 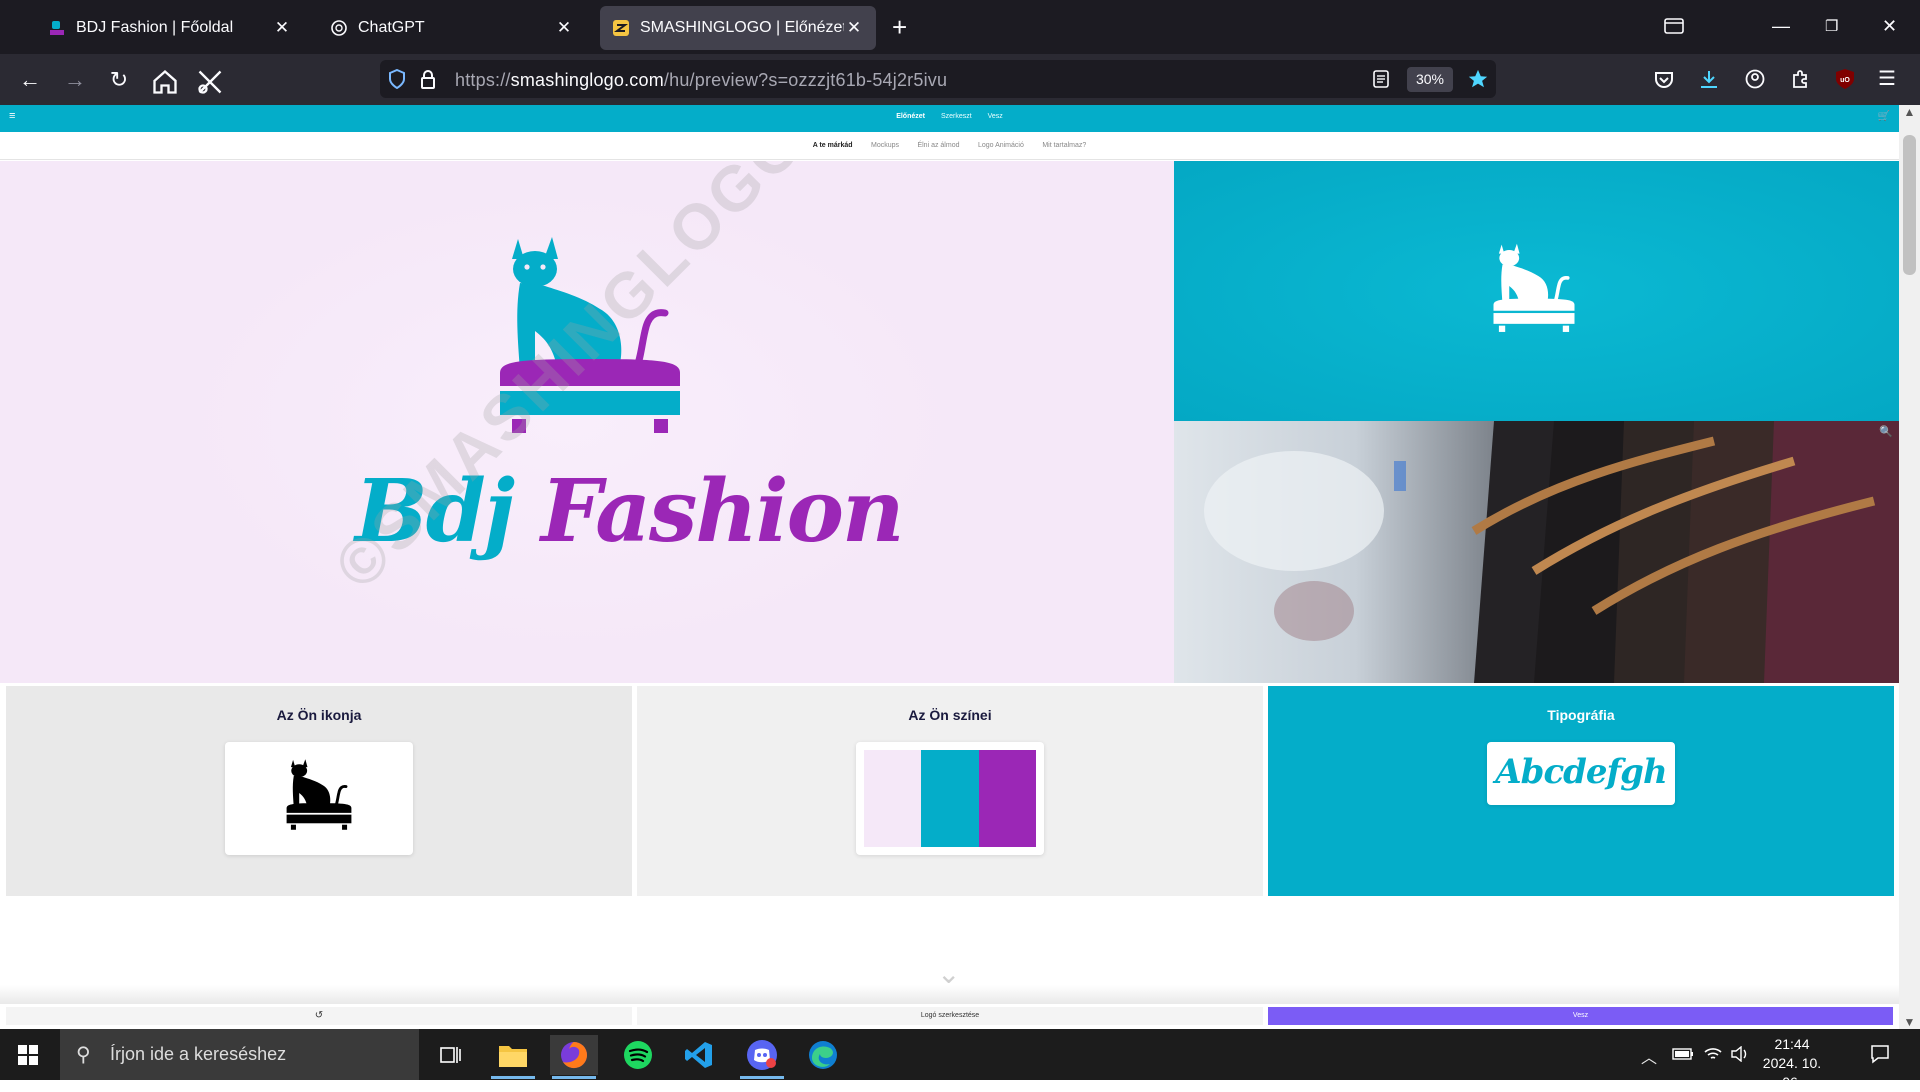 I want to click on account-icon, so click(x=1755, y=79).